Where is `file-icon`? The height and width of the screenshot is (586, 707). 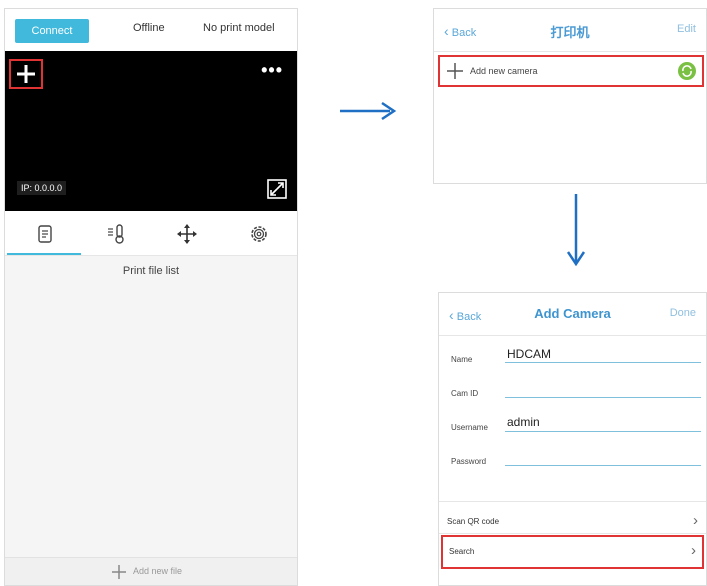 file-icon is located at coordinates (45, 234).